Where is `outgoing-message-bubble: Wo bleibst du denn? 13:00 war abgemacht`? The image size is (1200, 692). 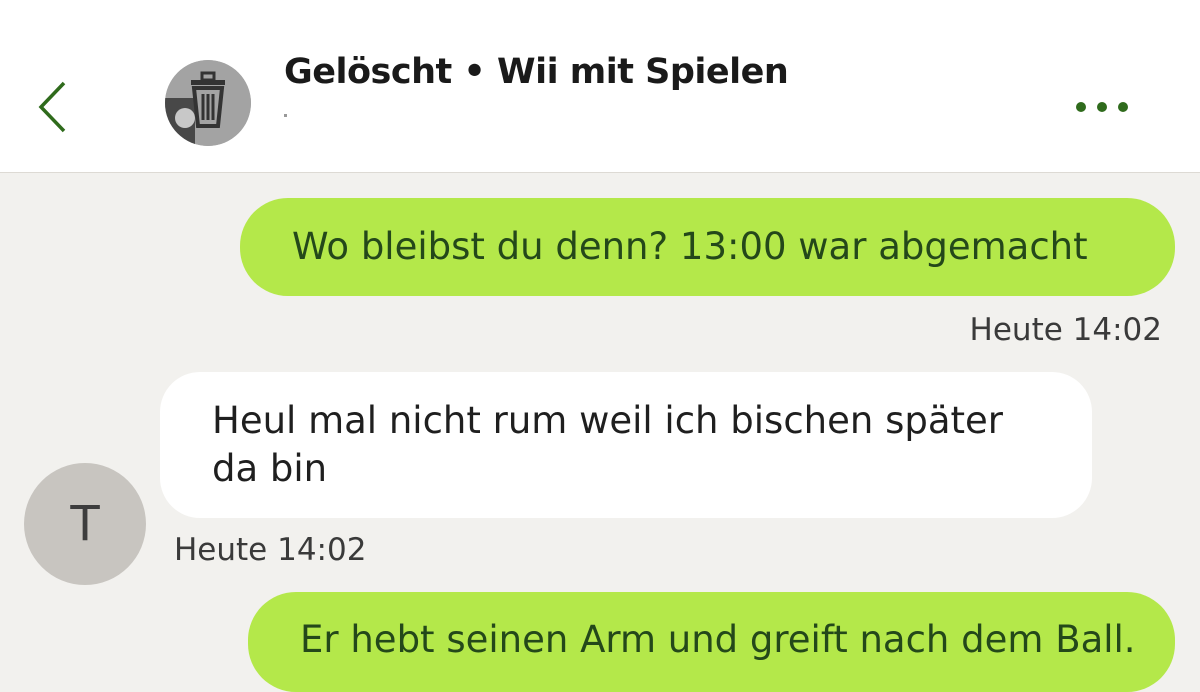
outgoing-message-bubble: Wo bleibst du denn? 13:00 war abgemacht is located at coordinates (707, 247).